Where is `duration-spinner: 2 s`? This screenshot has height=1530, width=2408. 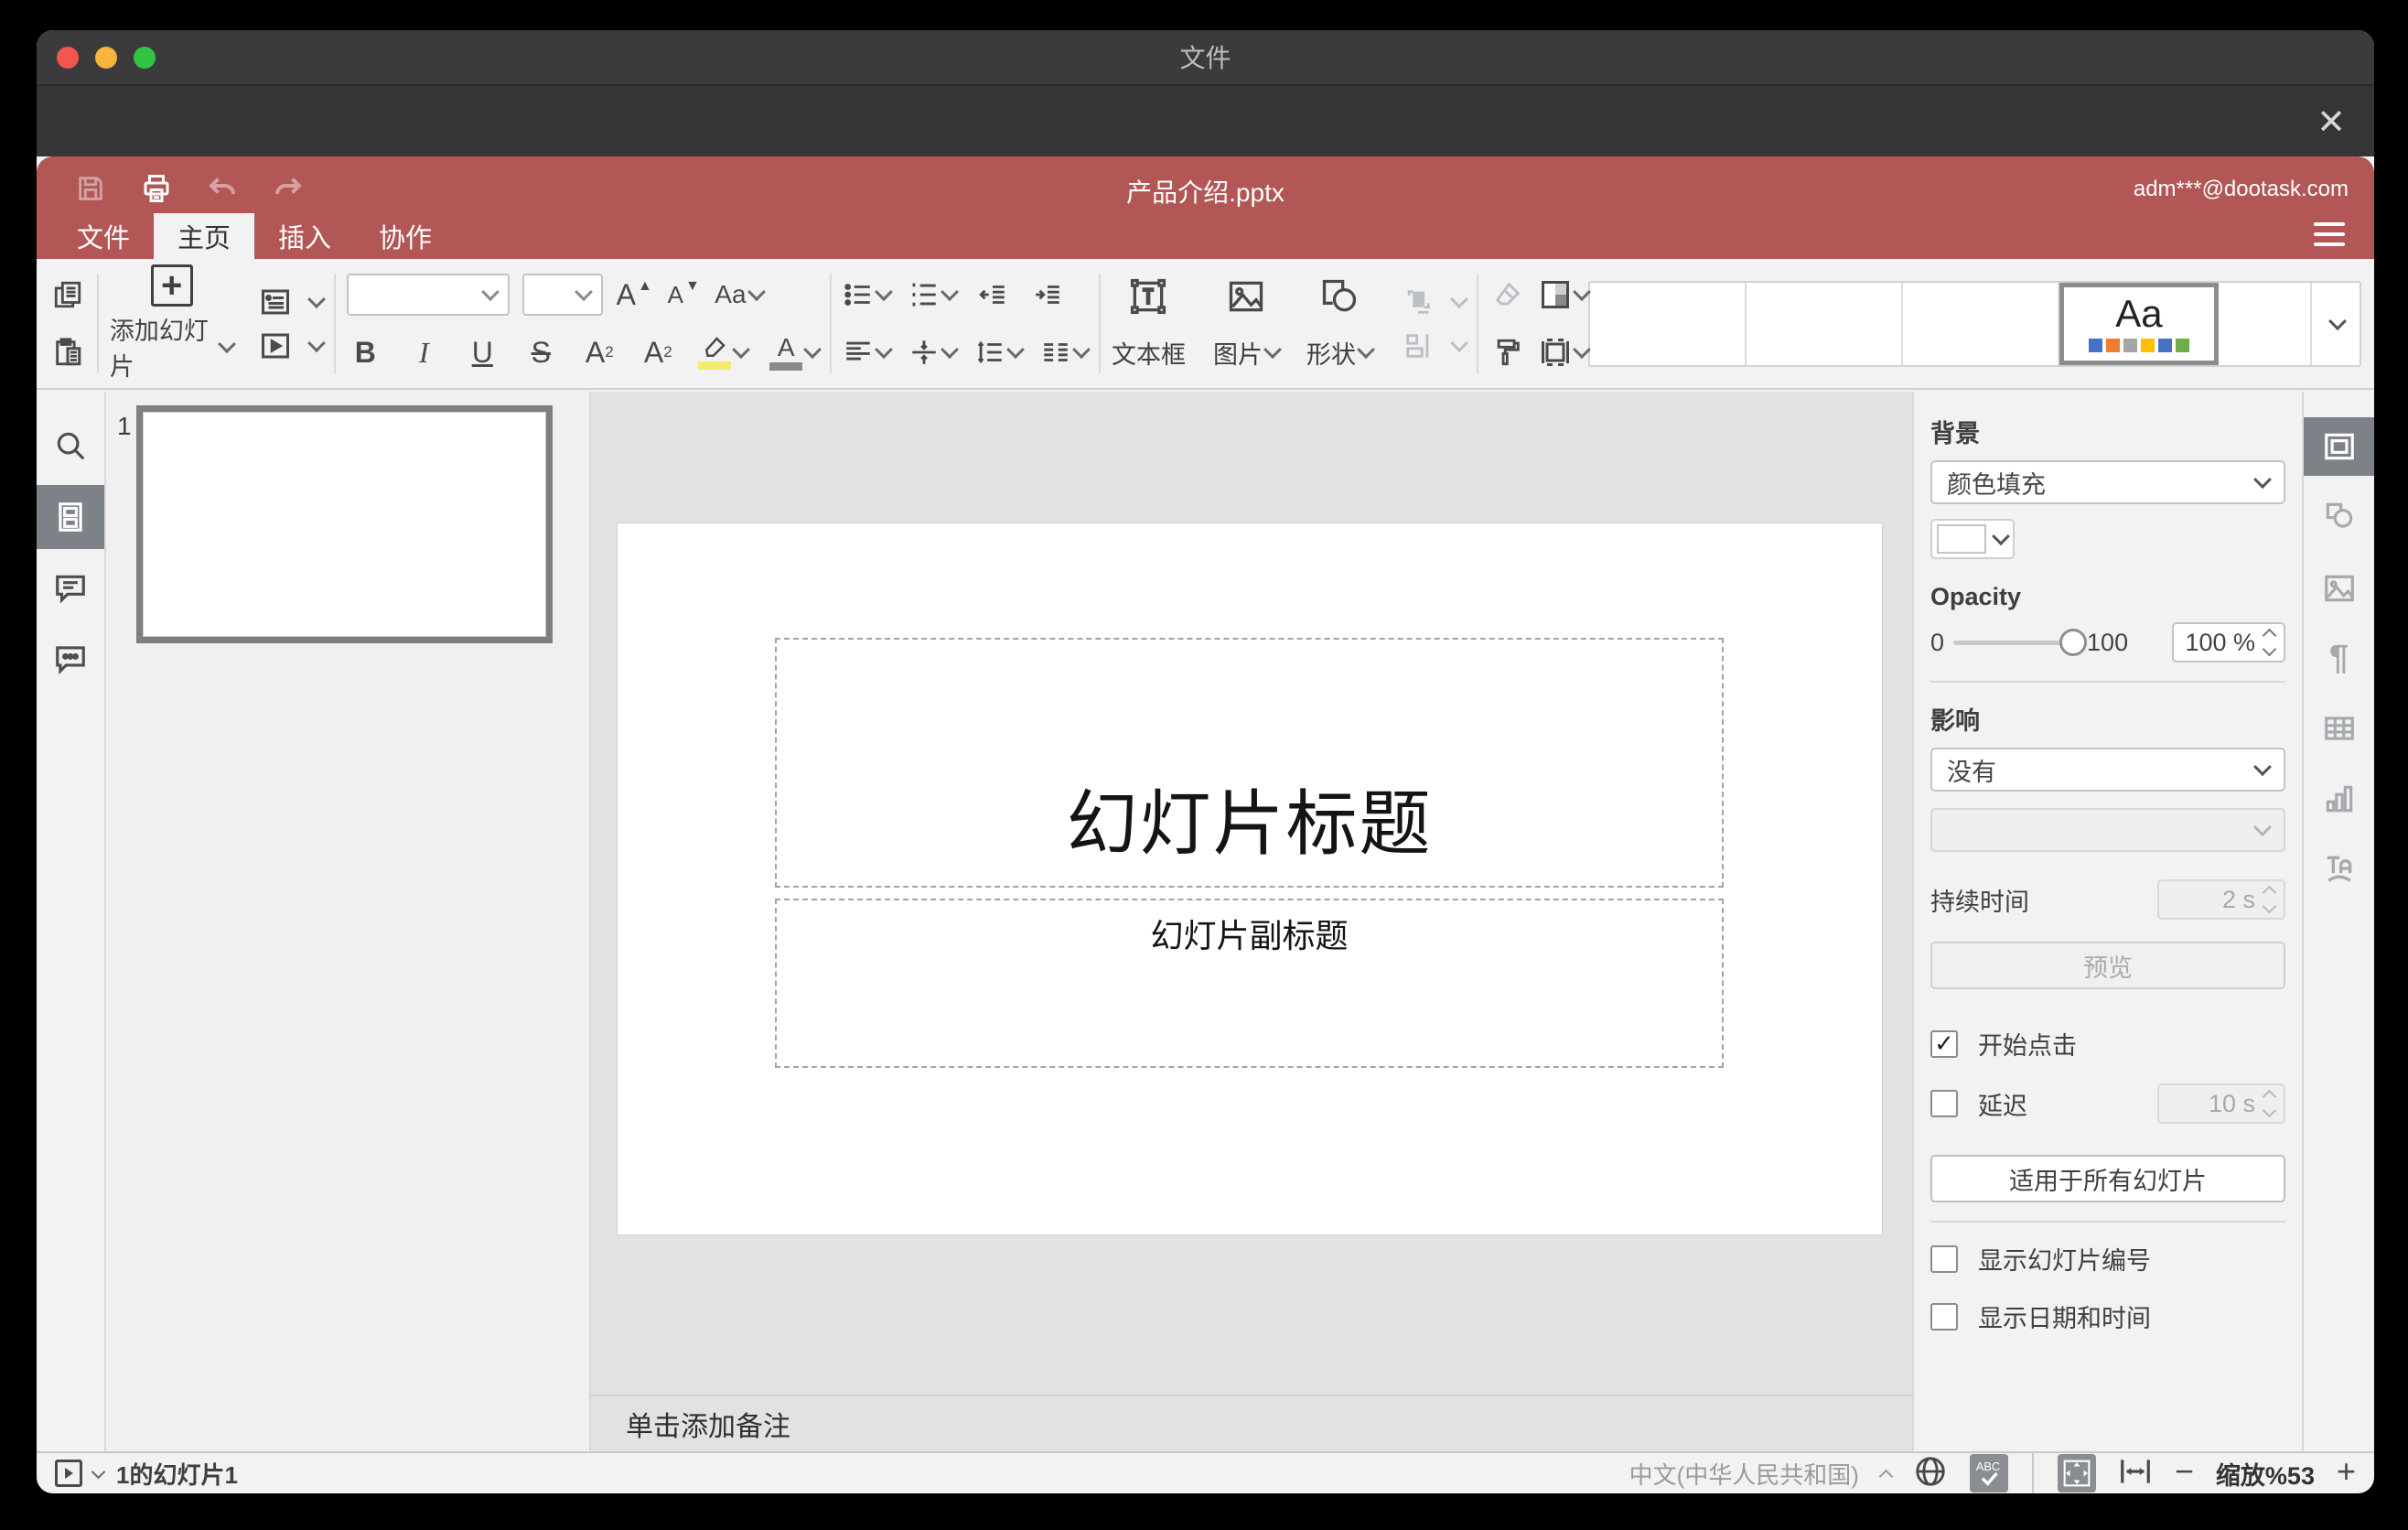
duration-spinner: 2 s is located at coordinates (2221, 899).